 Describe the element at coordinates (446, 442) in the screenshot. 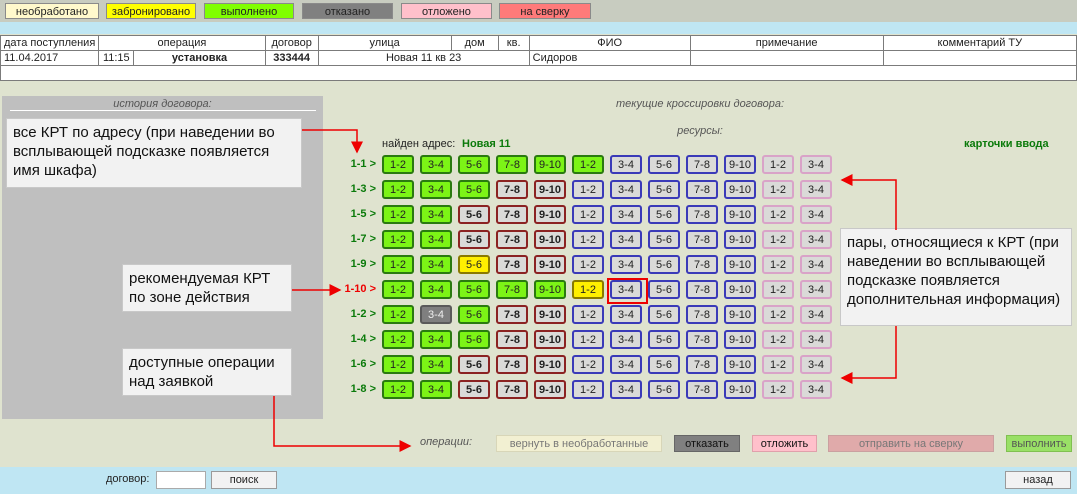

I see `operations-label: операции:` at that location.